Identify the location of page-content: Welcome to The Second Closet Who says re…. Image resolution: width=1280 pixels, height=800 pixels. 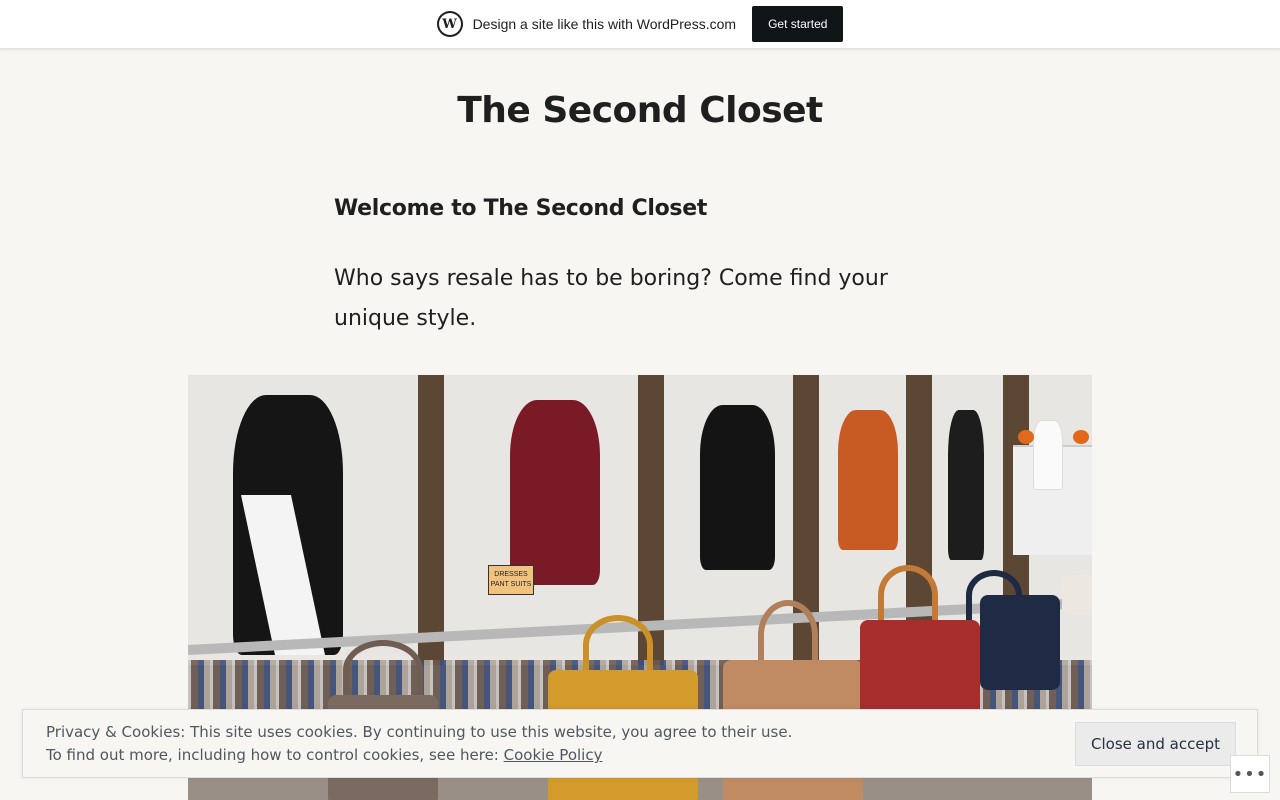
(640, 267).